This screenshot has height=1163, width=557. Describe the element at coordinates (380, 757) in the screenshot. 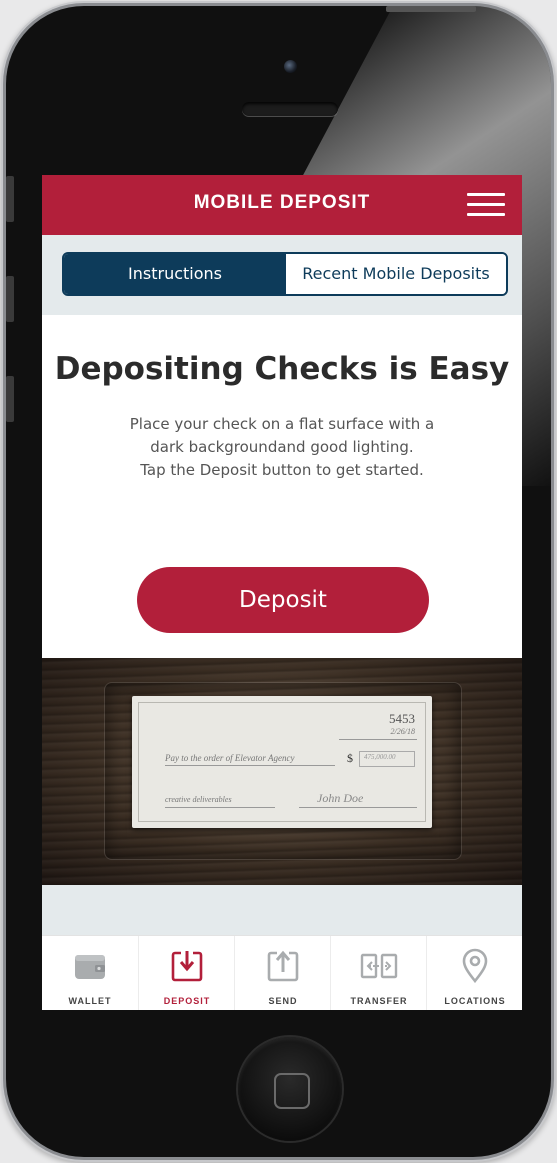

I see `check-amount: 475,000.00` at that location.